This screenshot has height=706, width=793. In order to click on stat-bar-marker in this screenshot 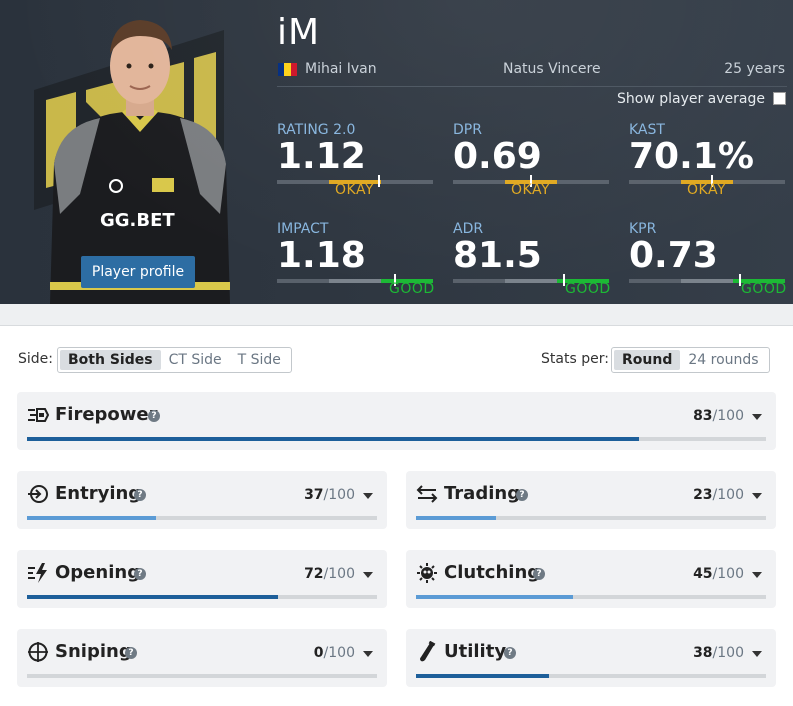, I will do `click(379, 181)`.